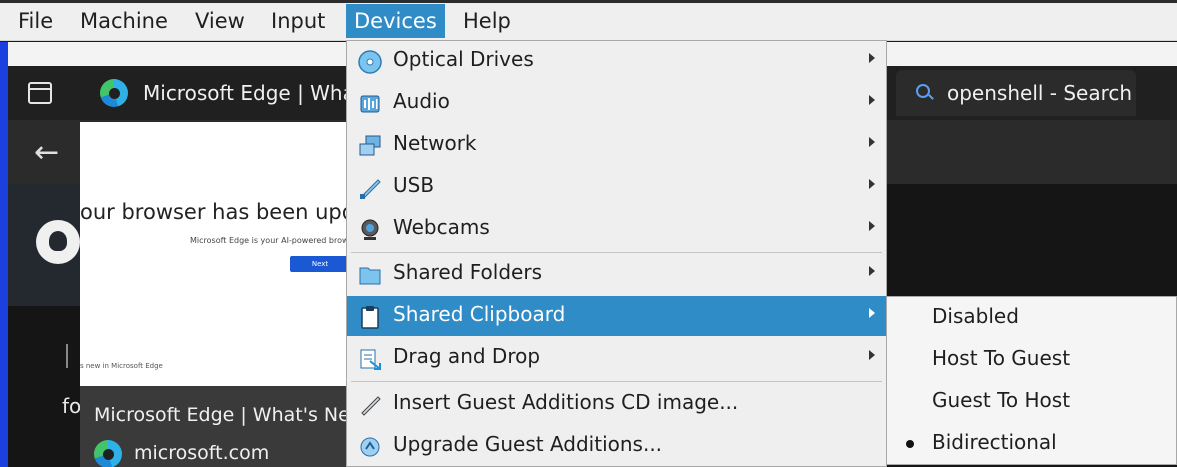 This screenshot has height=467, width=1177. What do you see at coordinates (395, 21) in the screenshot?
I see `menu-devices: Devices` at bounding box center [395, 21].